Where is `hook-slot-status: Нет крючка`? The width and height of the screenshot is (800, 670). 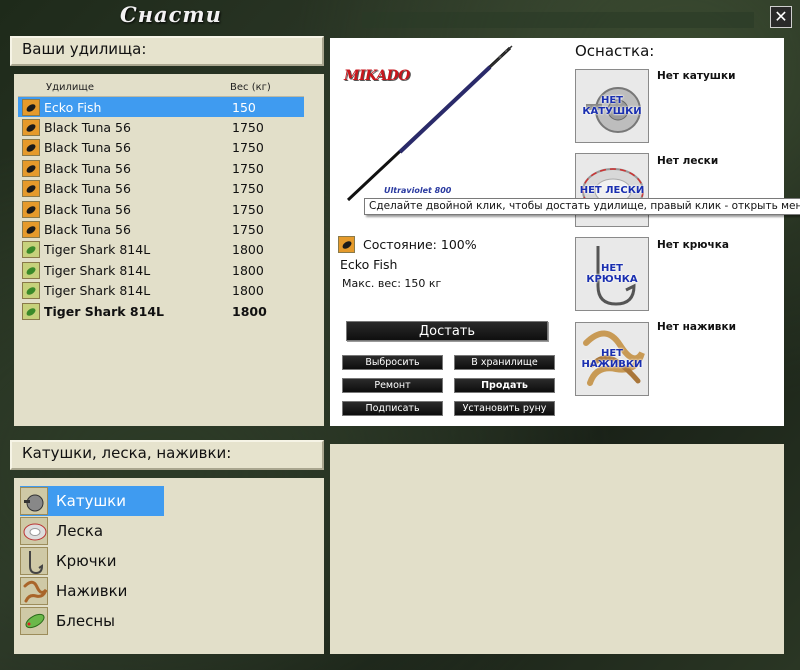
hook-slot-status: Нет крючка is located at coordinates (693, 245).